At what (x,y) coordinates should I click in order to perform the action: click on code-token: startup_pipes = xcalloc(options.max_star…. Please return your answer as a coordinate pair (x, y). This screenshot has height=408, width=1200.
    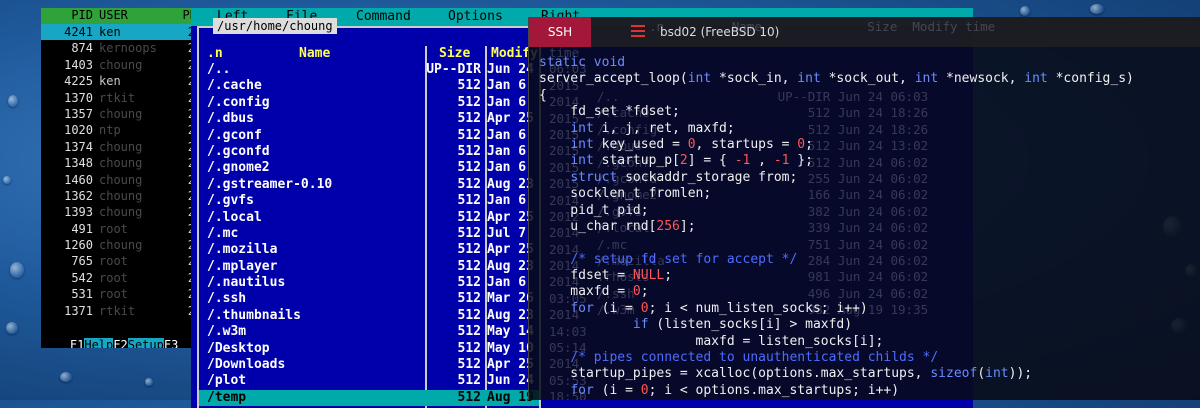
    Looking at the image, I should click on (735, 374).